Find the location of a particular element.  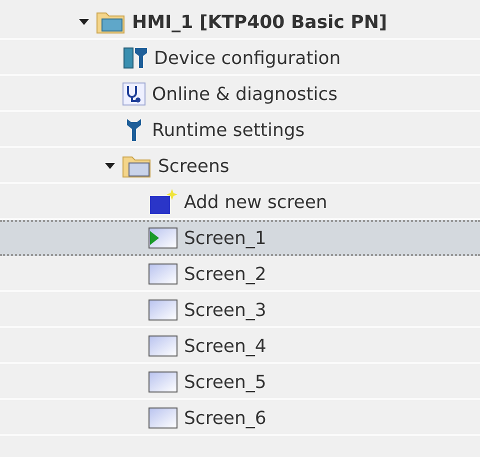

tree-item: Screen_2 is located at coordinates (240, 274).